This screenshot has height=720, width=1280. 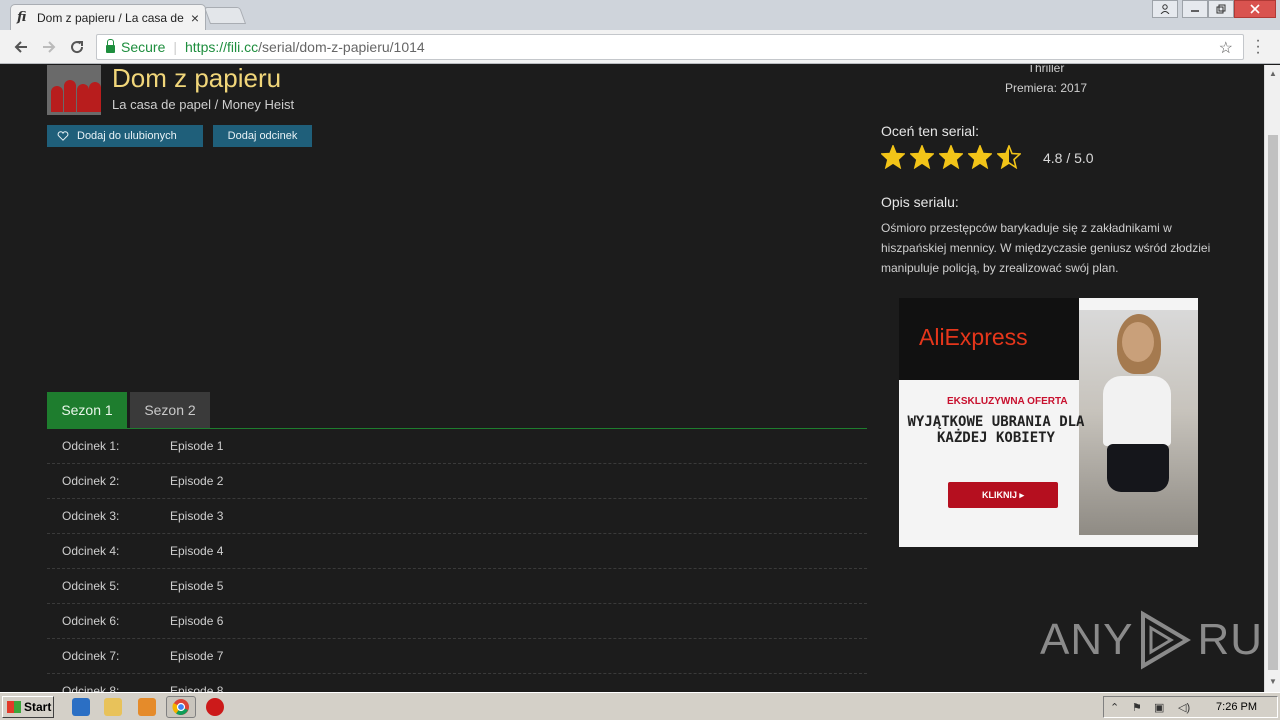 I want to click on episode-number: Odcinek 6:, so click(x=91, y=621).